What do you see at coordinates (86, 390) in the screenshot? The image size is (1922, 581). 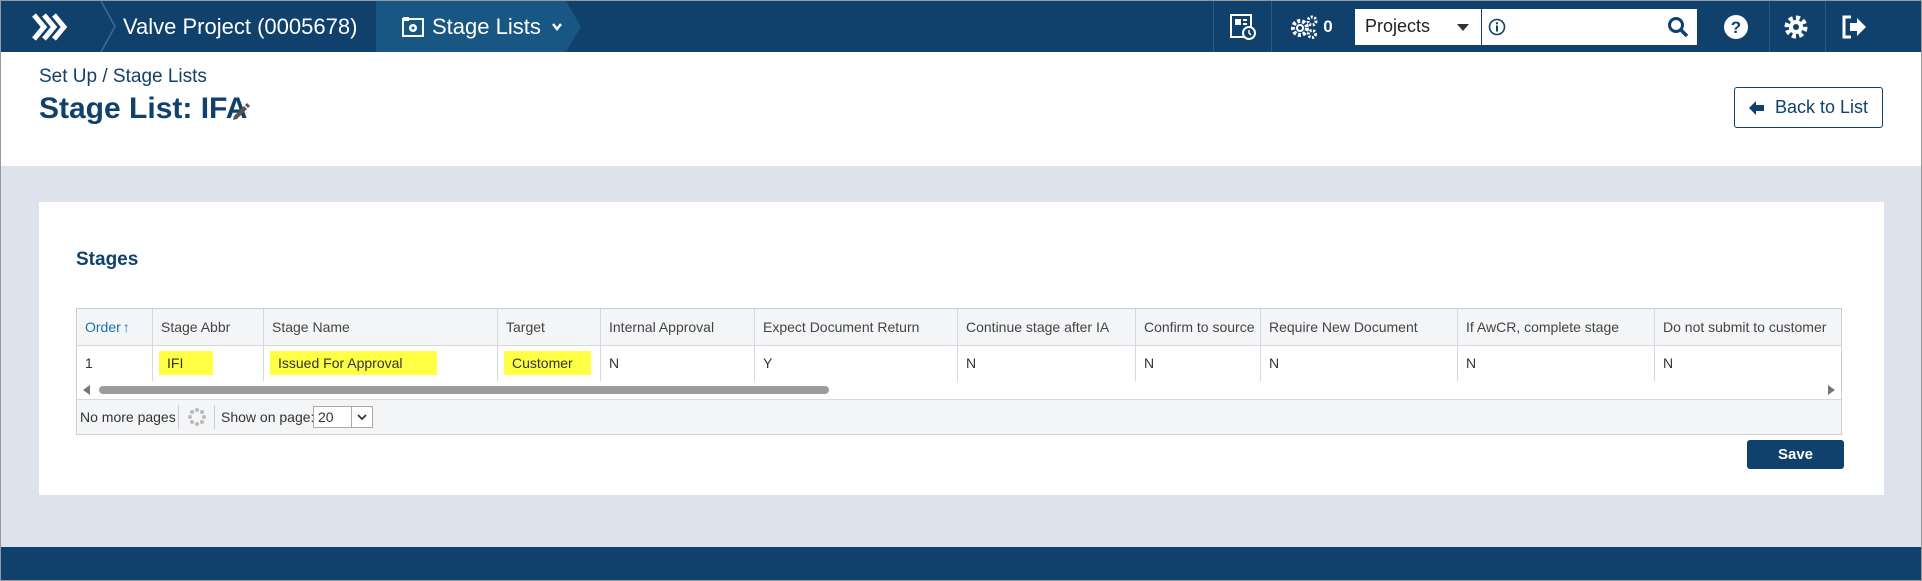 I see `scroll-left-arrow-icon` at bounding box center [86, 390].